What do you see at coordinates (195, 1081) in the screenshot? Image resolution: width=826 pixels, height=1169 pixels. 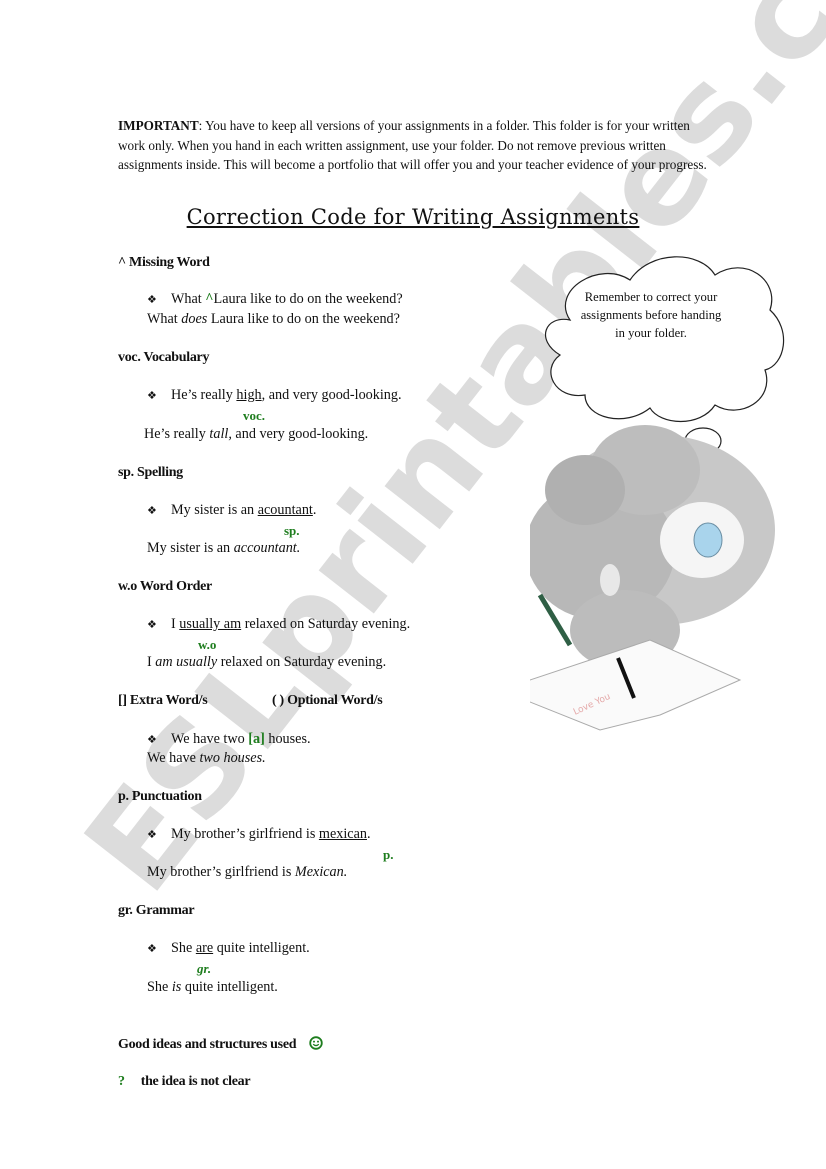 I see `unclear-label: the idea is not clear` at bounding box center [195, 1081].